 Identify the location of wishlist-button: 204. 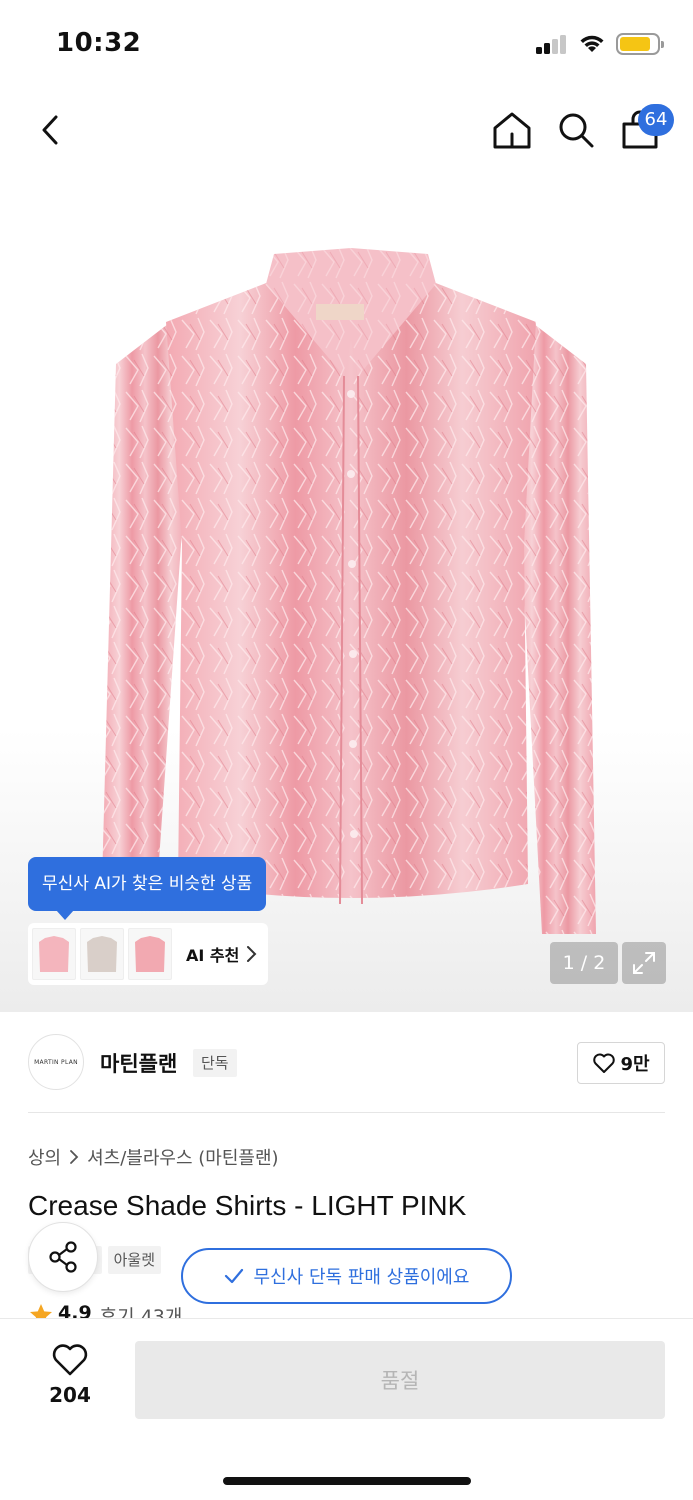
(70, 1383).